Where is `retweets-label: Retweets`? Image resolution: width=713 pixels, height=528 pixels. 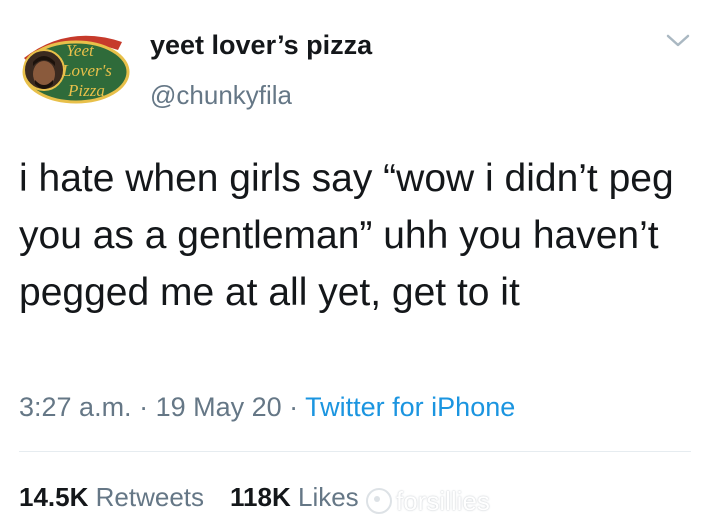
retweets-label: Retweets is located at coordinates (150, 497).